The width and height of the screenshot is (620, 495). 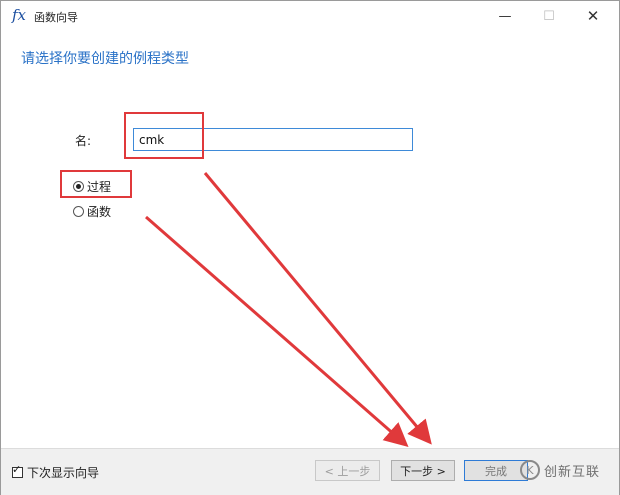 I want to click on watermark-logo-icon: K, so click(x=530, y=470).